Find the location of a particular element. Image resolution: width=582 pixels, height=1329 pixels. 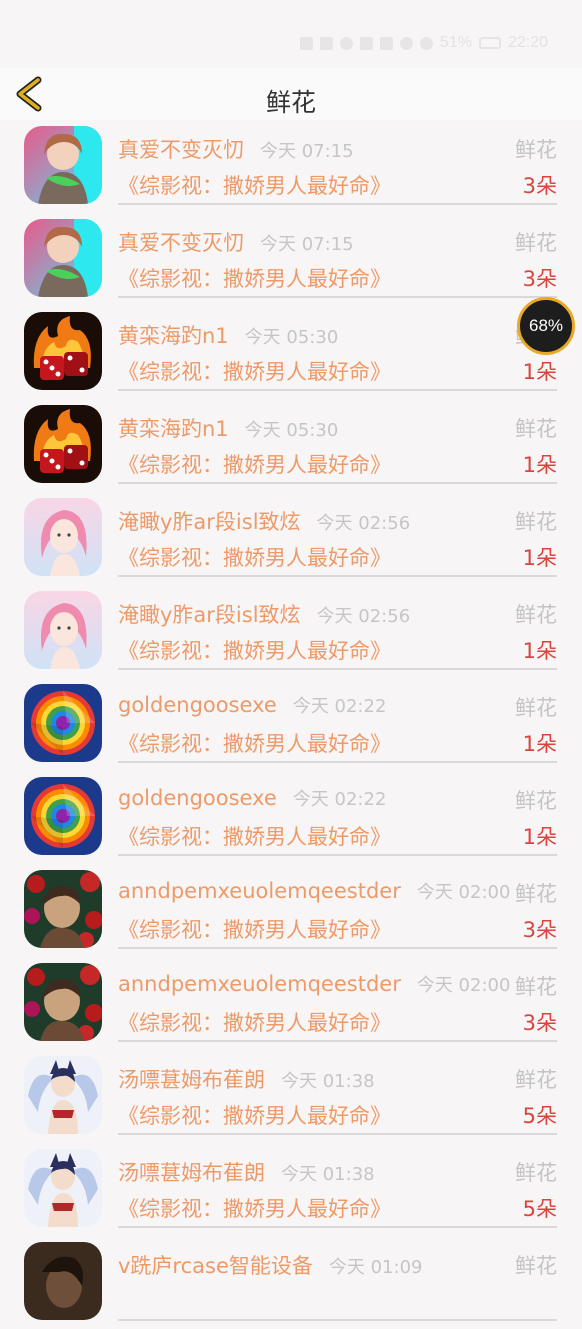

timestamp: 今天 02:22 is located at coordinates (339, 706).